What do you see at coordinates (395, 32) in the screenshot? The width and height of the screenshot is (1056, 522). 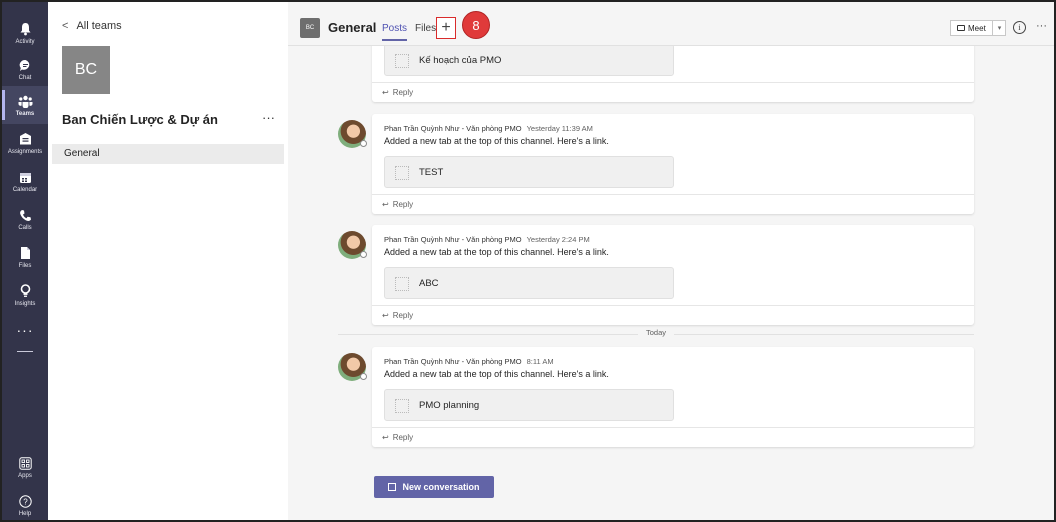 I see `tab-posts: Posts` at bounding box center [395, 32].